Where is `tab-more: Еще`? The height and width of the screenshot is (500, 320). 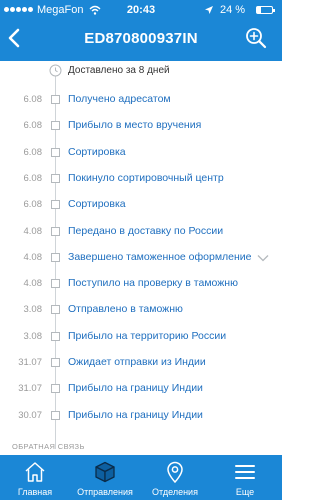 tab-more: Еще is located at coordinates (245, 477).